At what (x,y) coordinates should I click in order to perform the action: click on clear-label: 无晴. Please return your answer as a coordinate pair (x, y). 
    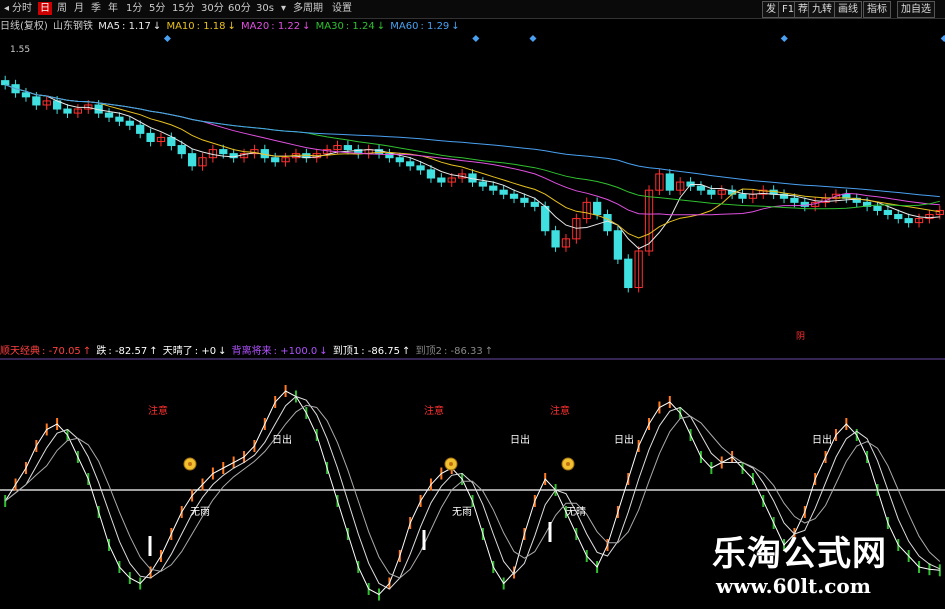
    Looking at the image, I should click on (576, 511).